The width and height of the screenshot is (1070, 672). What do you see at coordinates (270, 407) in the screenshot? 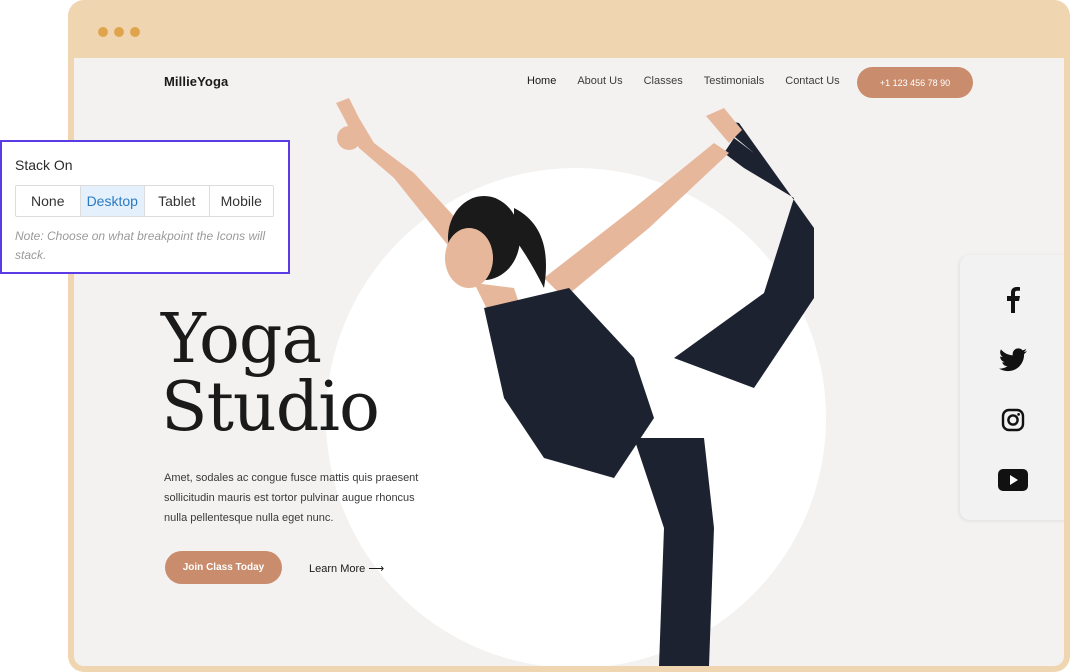
I see `hero-title-line2: Studio` at bounding box center [270, 407].